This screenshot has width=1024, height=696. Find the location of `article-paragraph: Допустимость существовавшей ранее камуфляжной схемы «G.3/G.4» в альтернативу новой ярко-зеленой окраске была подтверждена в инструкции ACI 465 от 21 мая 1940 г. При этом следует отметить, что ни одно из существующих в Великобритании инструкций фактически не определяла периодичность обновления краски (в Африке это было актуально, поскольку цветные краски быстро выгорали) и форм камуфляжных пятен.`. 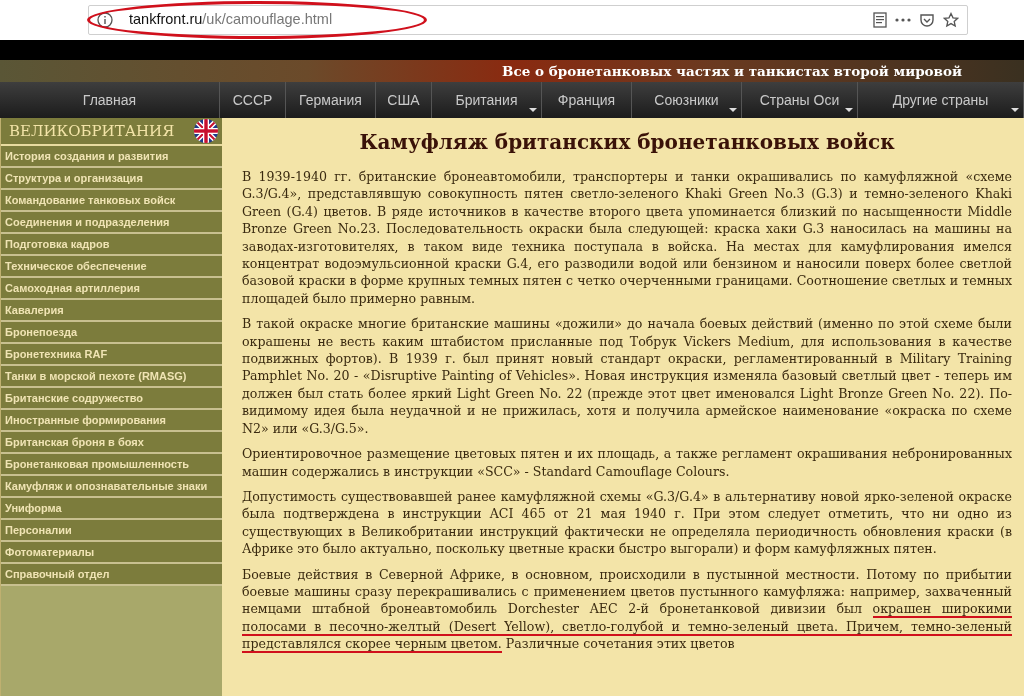

article-paragraph: Допустимость существовавшей ранее камуфляжной схемы «G.3/G.4» в альтернативу новой ярко-зеленой окраске была подтверждена в инструкции ACI 465 от 21 мая 1940 г. При этом следует отметить, что ни одно из существующих в Великобритании инструкций фактически не определяла периодичность обновления краски (в Африке это было актуально, поскольку цветные краски быстро выгорали) и форм камуфляжных пятен. is located at coordinates (627, 522).